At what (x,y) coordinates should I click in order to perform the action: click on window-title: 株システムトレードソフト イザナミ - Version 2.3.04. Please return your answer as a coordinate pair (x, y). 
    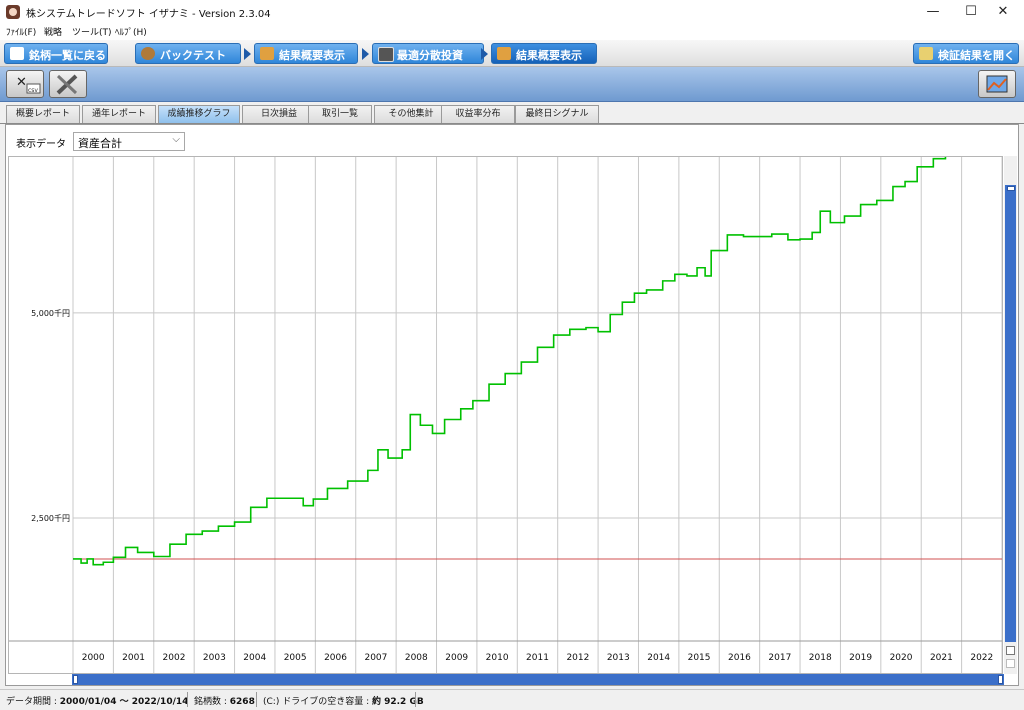
    Looking at the image, I should click on (148, 14).